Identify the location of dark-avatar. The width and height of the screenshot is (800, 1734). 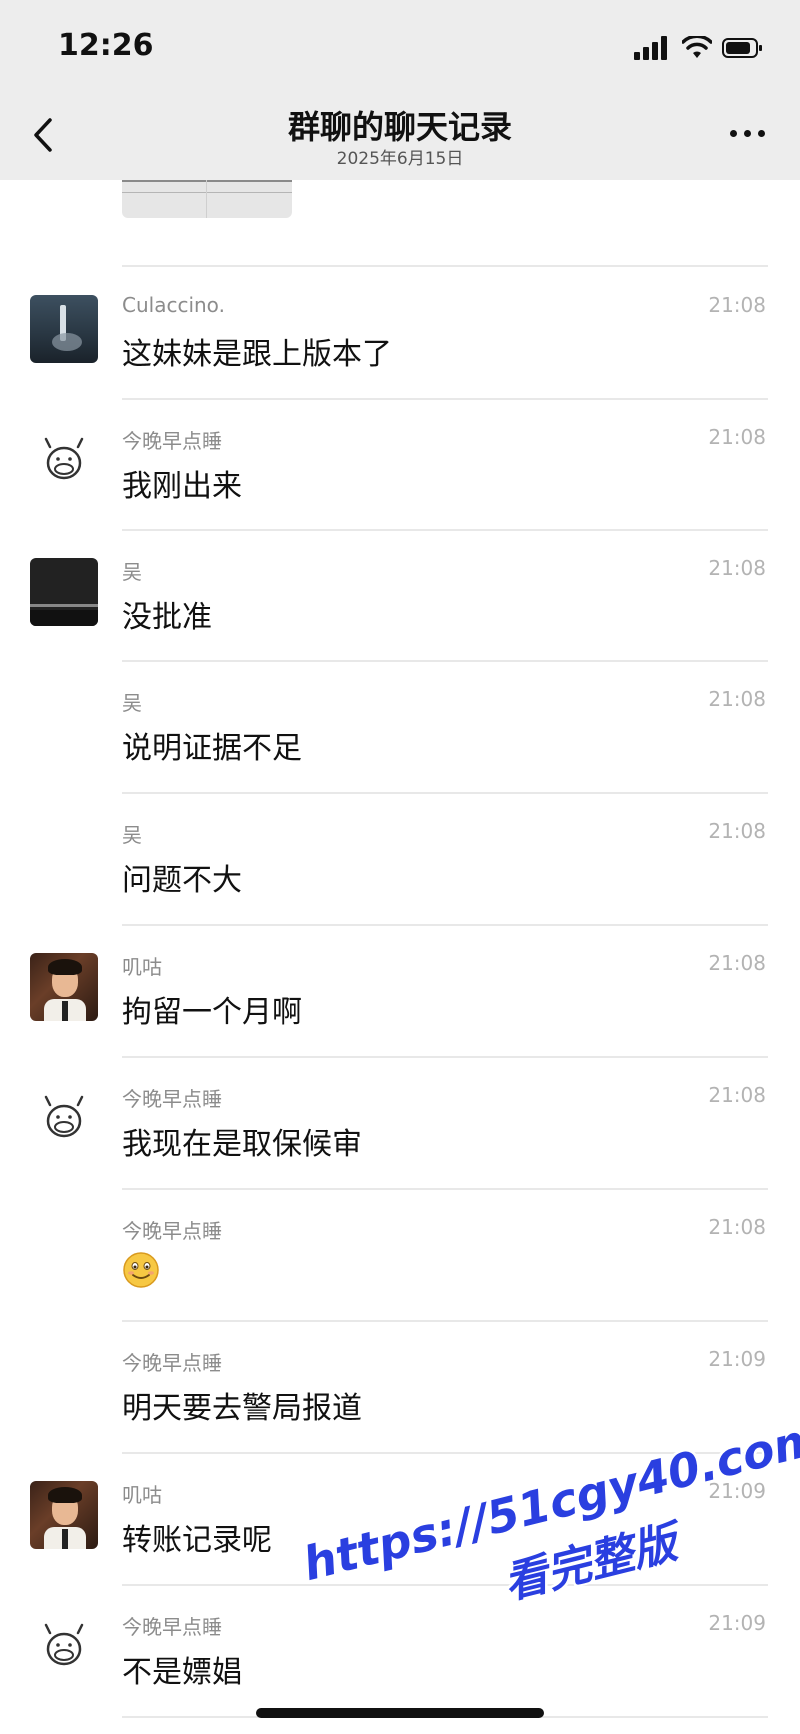
(64, 592).